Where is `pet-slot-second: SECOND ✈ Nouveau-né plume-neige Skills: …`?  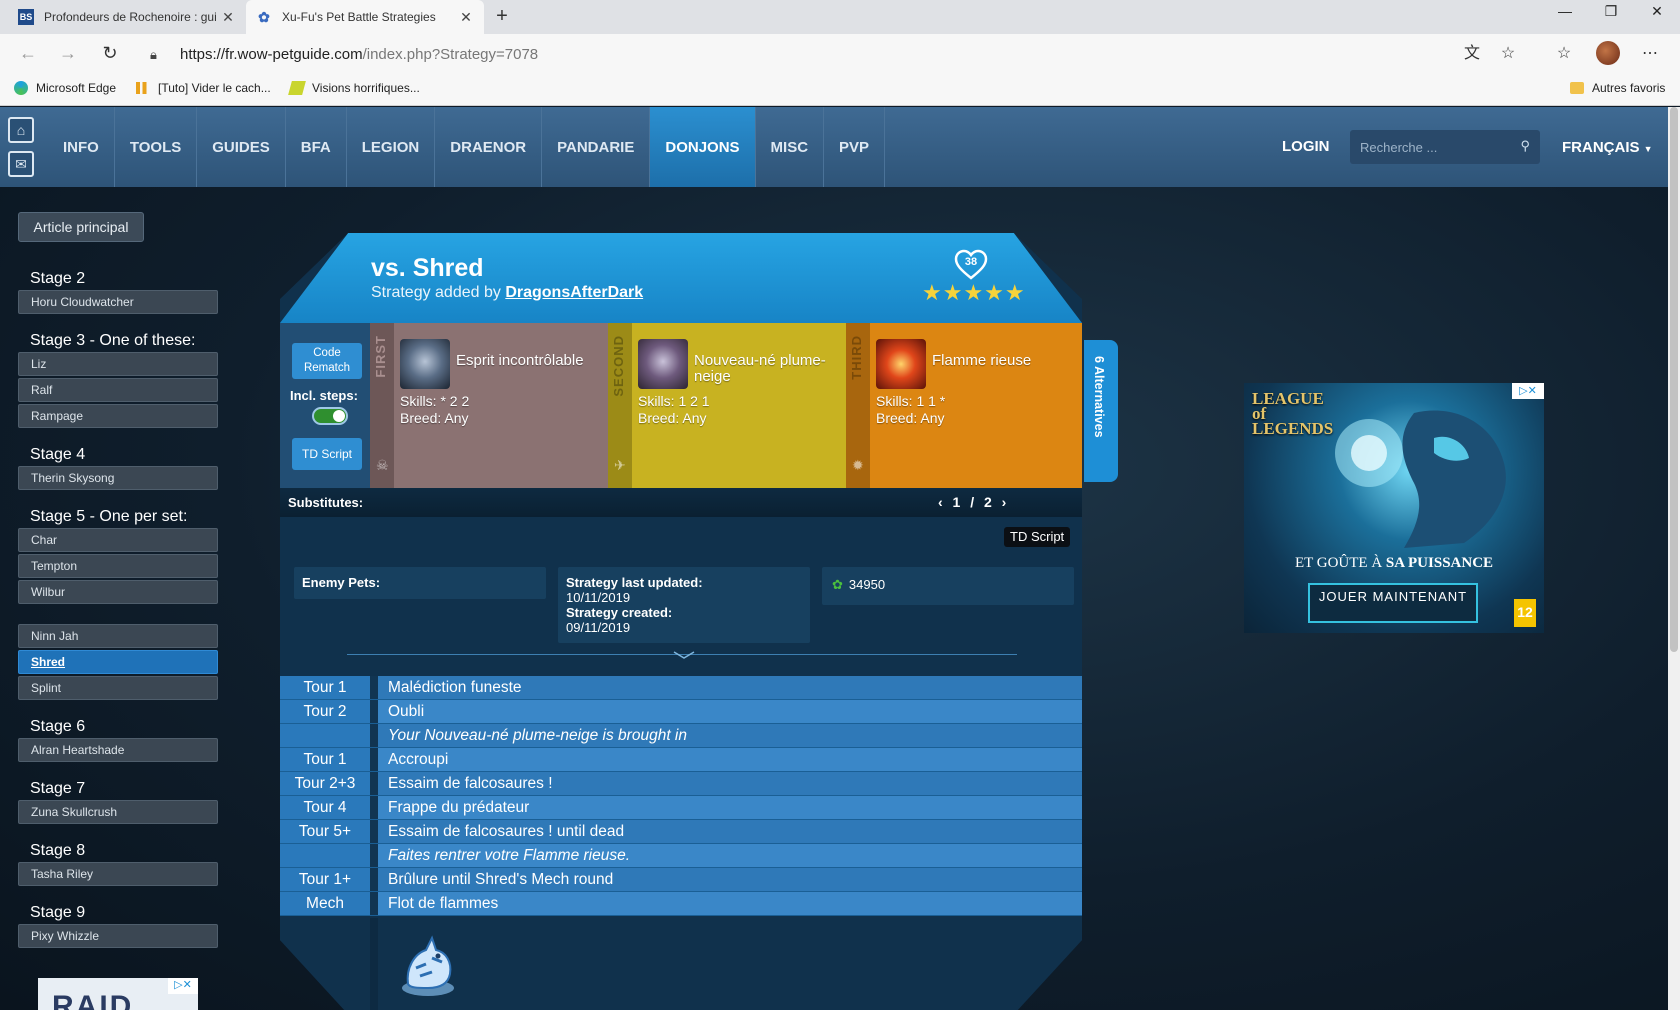 pet-slot-second: SECOND ✈ Nouveau-né plume-neige Skills: … is located at coordinates (727, 405).